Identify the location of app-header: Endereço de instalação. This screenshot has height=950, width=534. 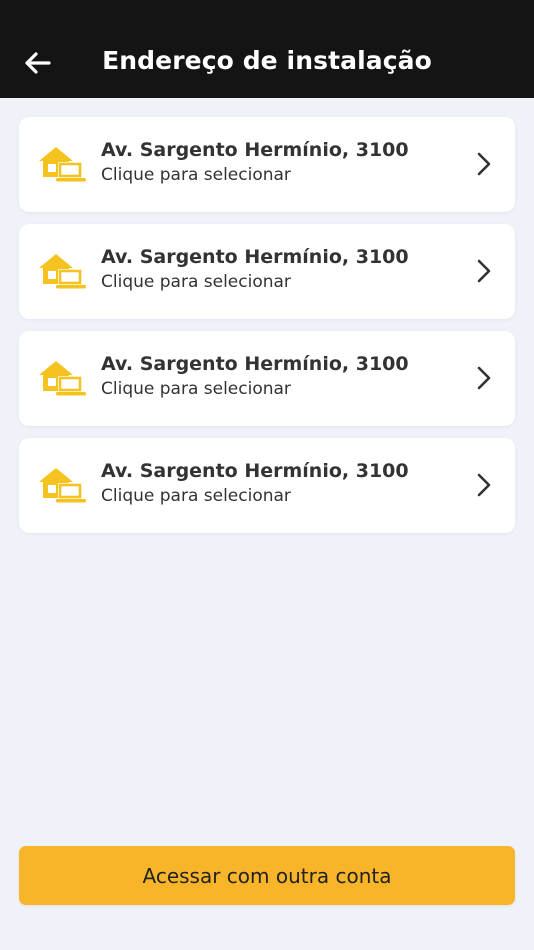
(267, 49).